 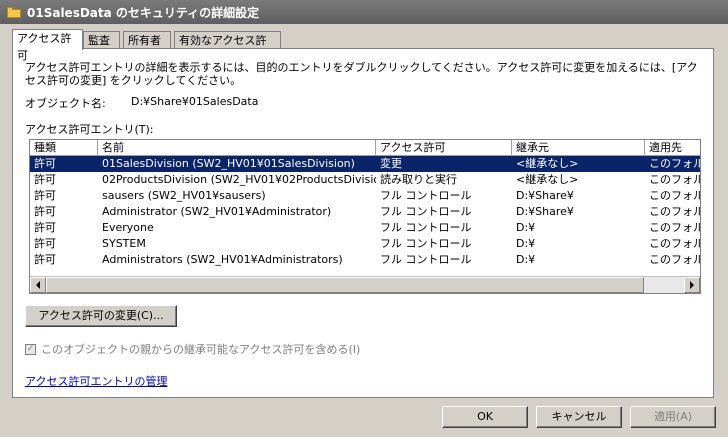 I want to click on ok-button: OK, so click(x=485, y=417).